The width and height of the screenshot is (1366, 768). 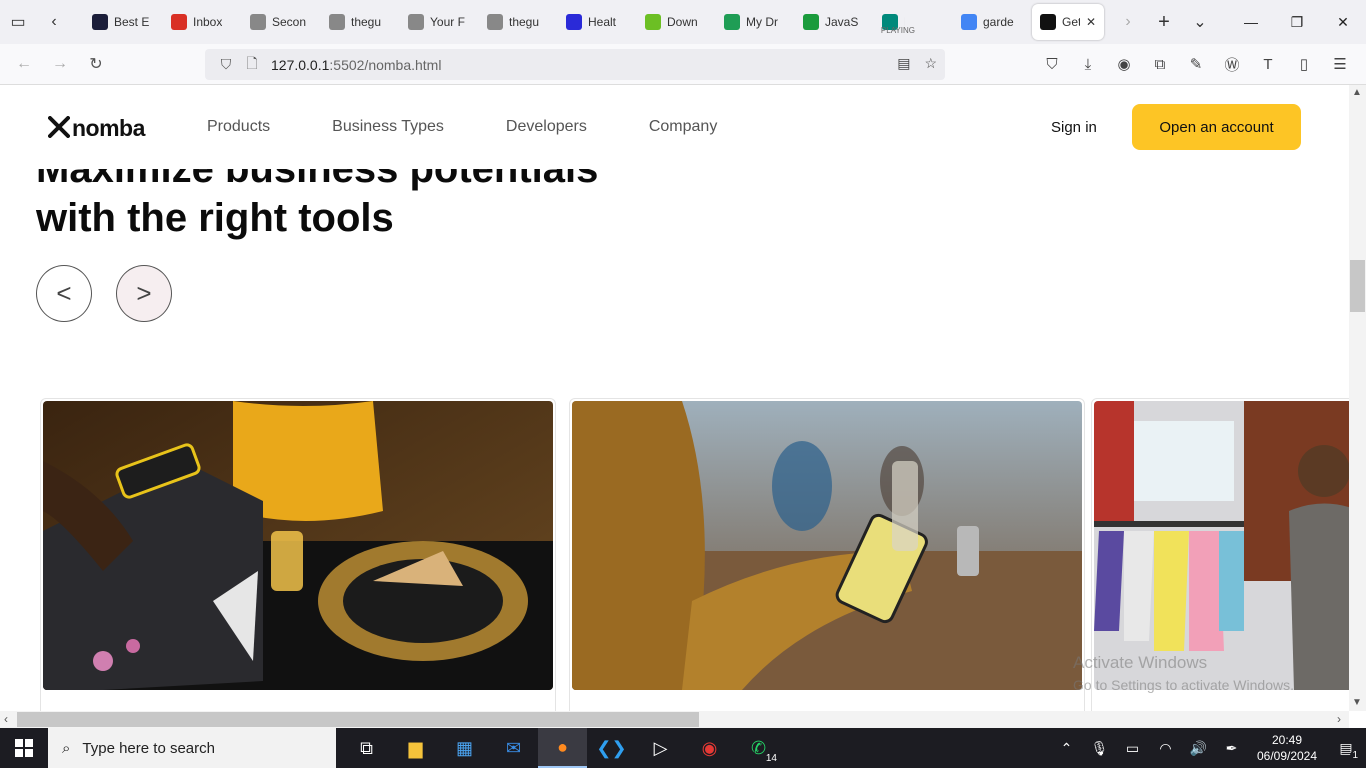 I want to click on github-icon, so click(x=495, y=22).